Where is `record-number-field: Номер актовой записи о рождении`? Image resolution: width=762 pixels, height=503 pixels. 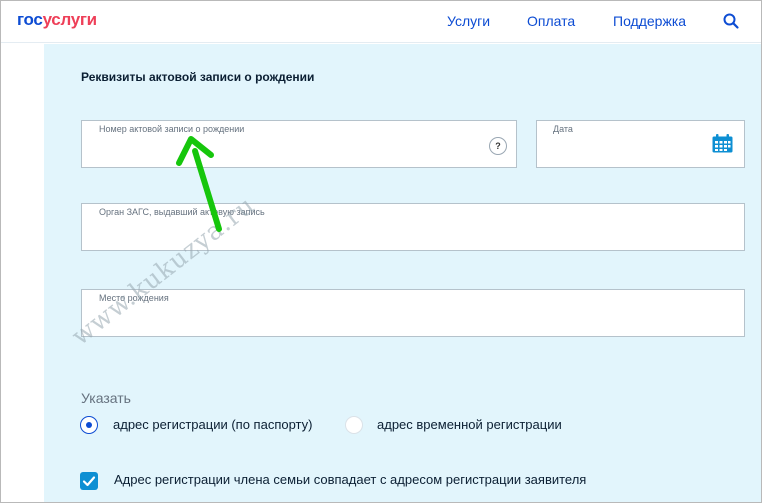 record-number-field: Номер актовой записи о рождении is located at coordinates (299, 144).